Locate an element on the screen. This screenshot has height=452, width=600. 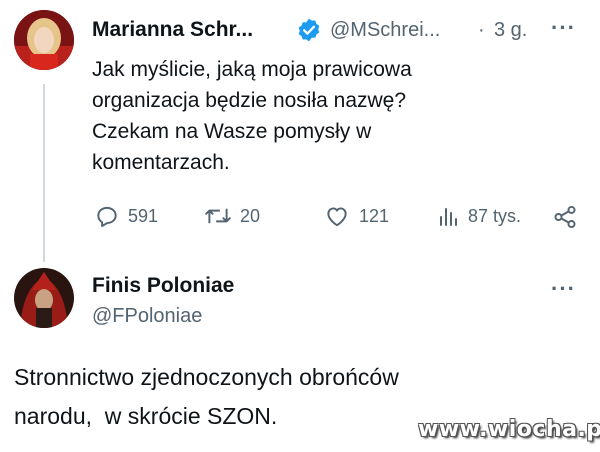
like-button: 121 is located at coordinates (356, 216).